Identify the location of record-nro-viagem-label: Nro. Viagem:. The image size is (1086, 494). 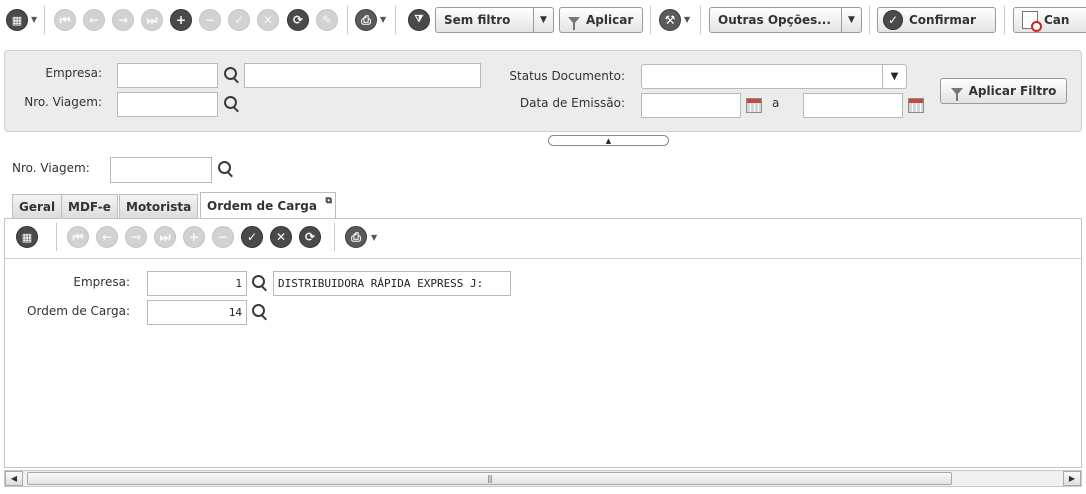
(51, 168).